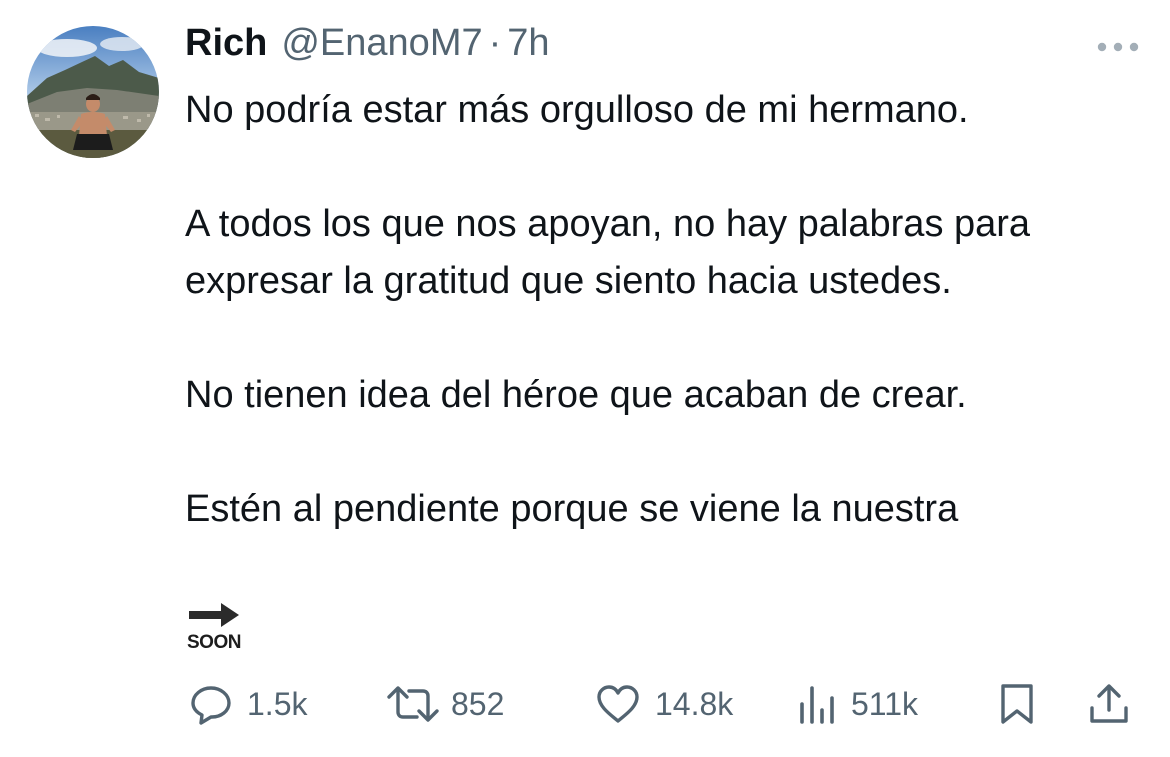  Describe the element at coordinates (214, 615) in the screenshot. I see `soon-arrow-icon` at that location.